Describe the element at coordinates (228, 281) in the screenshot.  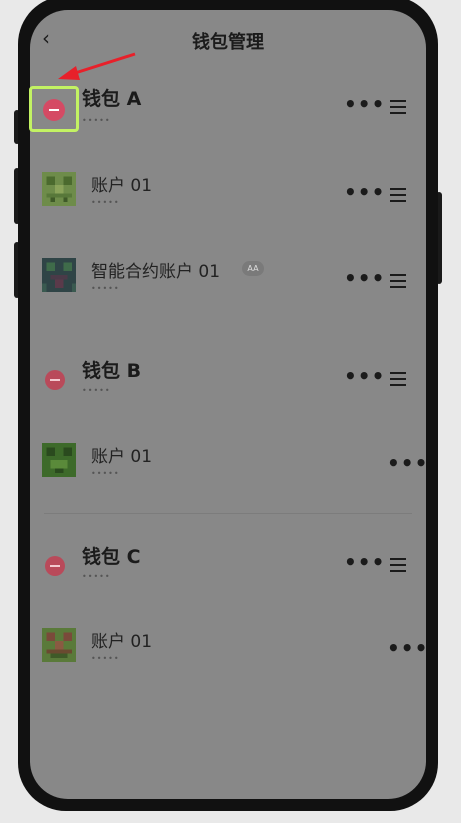
I see `account-row: 智能合约账户 01 AA ••••• •••` at that location.